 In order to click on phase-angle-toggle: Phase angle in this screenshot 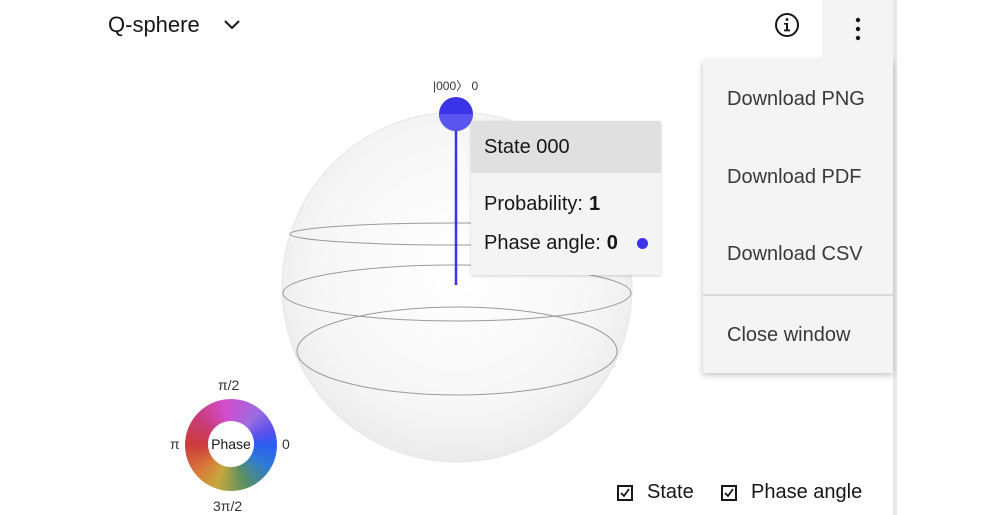, I will do `click(791, 492)`.